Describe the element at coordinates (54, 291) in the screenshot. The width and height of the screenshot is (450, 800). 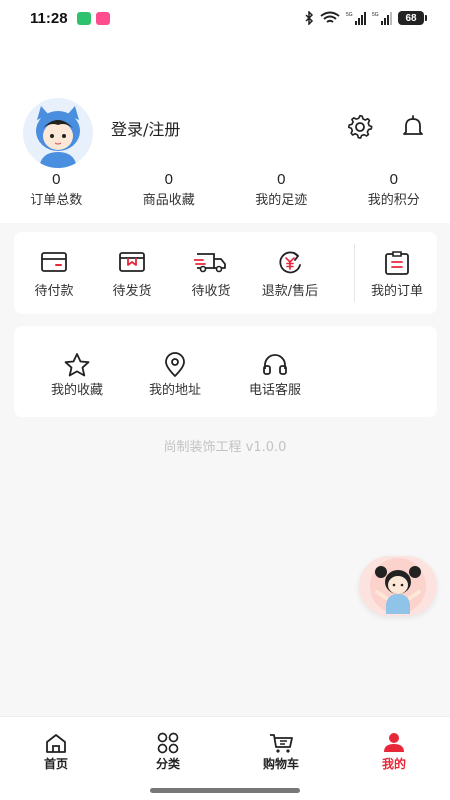
I see `order-label: 待付款` at that location.